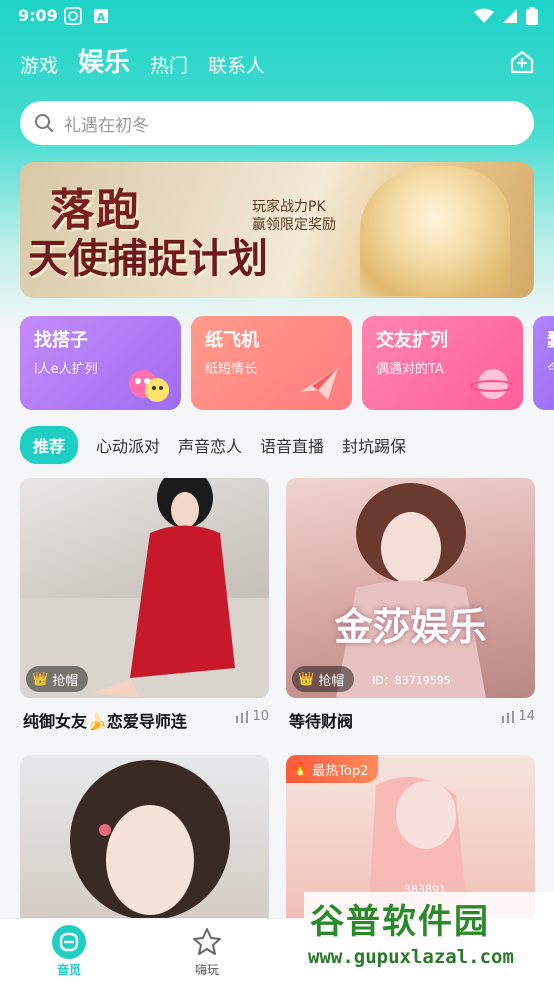 The image size is (554, 984). I want to click on cover-art-id: ID：83719595, so click(411, 680).